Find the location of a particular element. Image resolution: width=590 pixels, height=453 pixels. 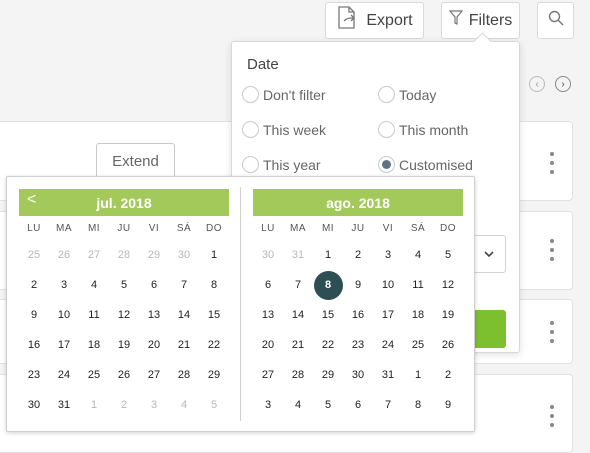

radio-this-month: This month is located at coordinates (423, 129).